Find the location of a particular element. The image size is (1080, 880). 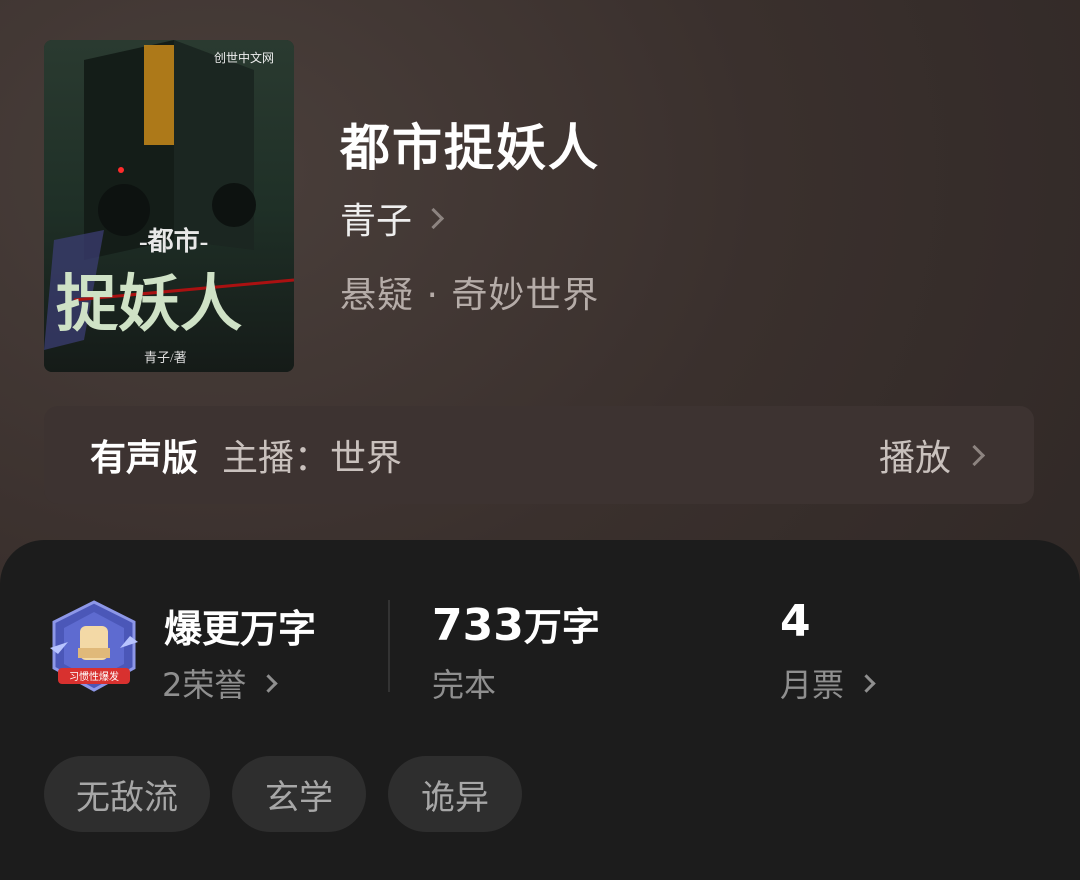

cover-title-small: -都市- is located at coordinates (173, 241).